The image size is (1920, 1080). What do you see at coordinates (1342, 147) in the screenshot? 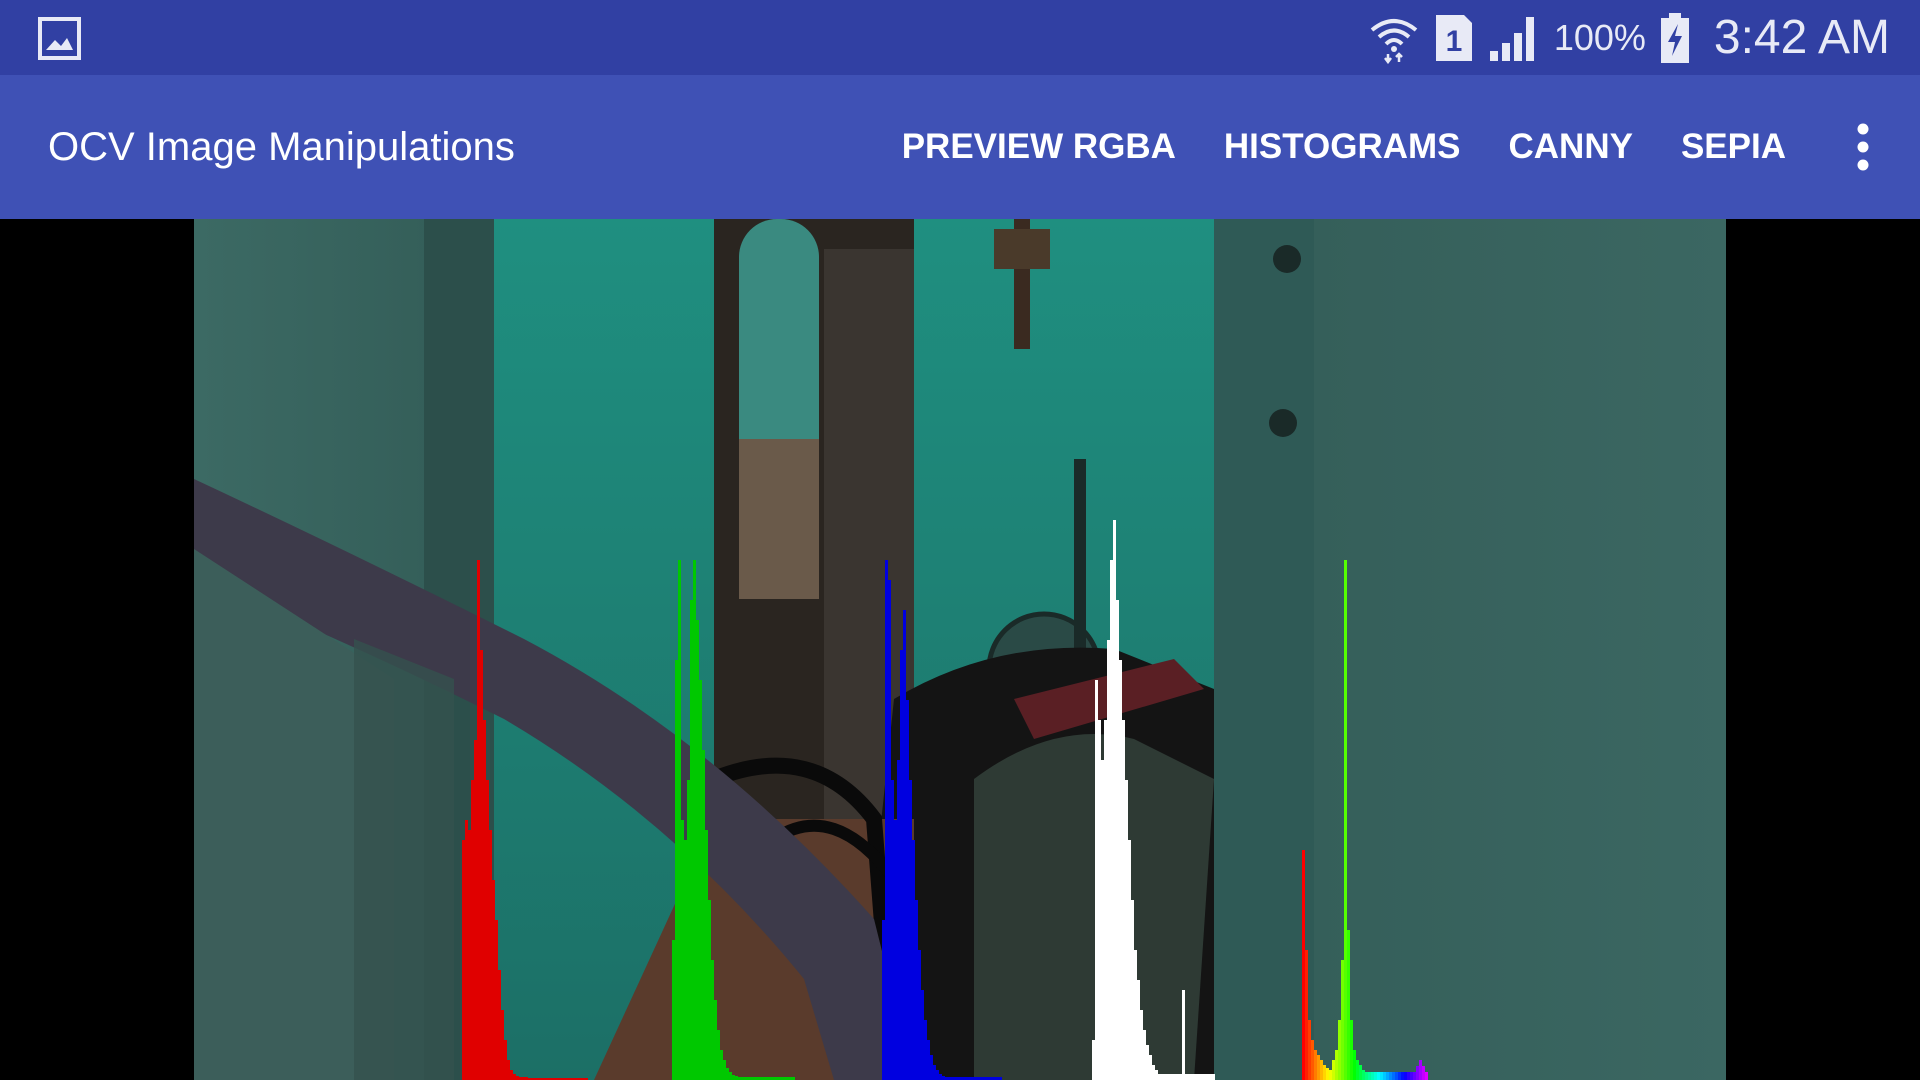
I see `menu-item-histograms: HISTOGRAMS` at bounding box center [1342, 147].